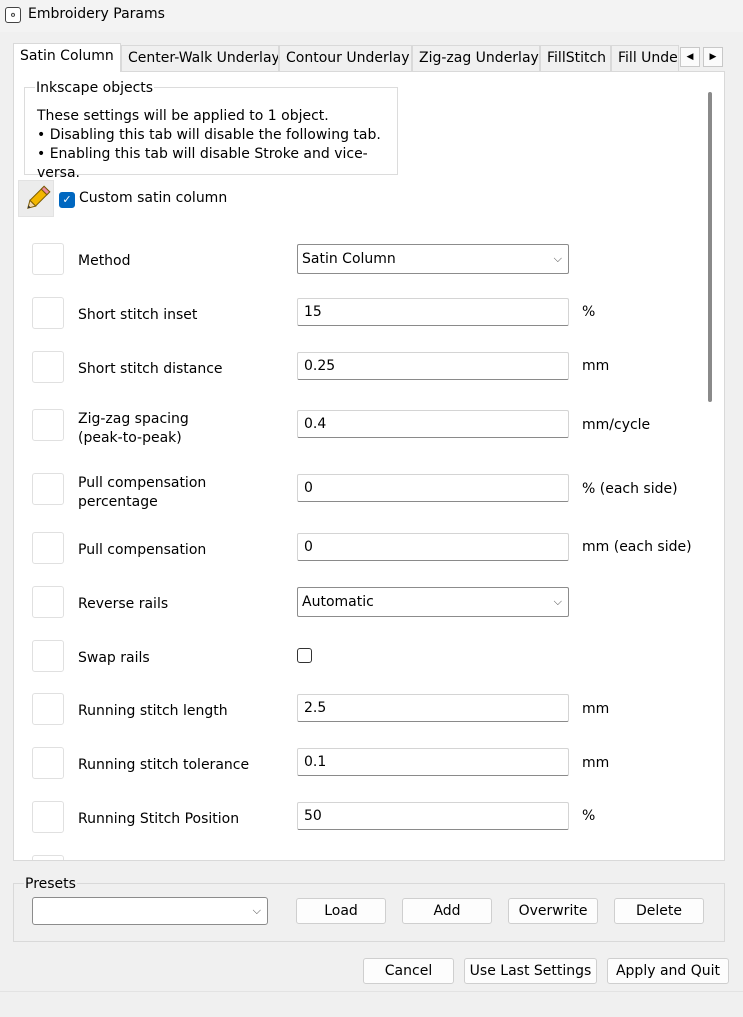  I want to click on method-select: Satin Column ⌵, so click(433, 259).